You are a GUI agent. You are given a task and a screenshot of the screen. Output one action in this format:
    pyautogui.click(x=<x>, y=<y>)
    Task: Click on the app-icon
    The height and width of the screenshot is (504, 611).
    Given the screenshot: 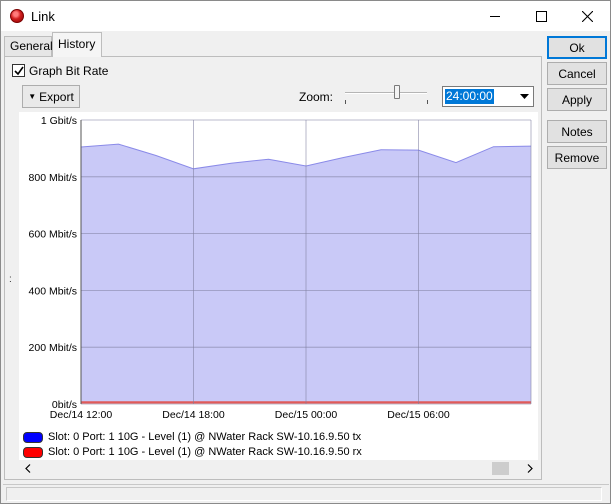 What is the action you would take?
    pyautogui.click(x=17, y=16)
    